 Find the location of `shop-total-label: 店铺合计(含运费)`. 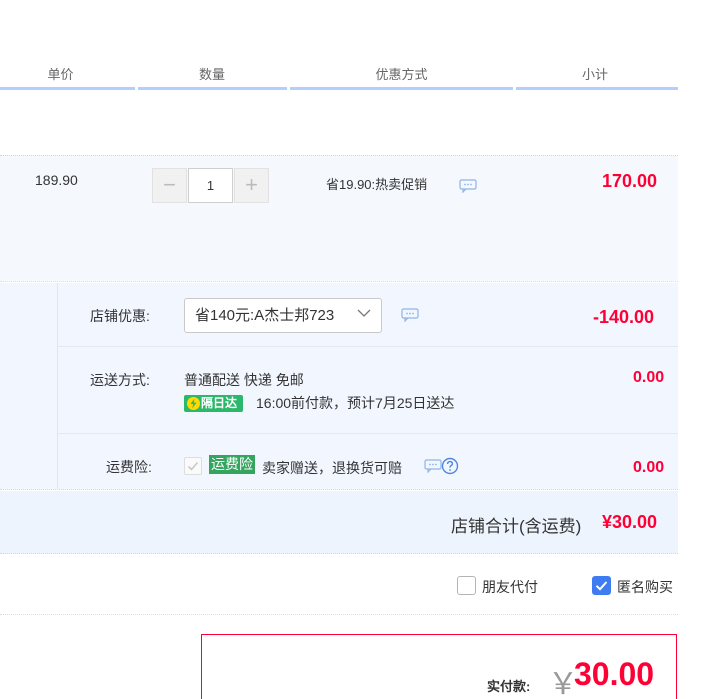

shop-total-label: 店铺合计(含运费) is located at coordinates (516, 526).